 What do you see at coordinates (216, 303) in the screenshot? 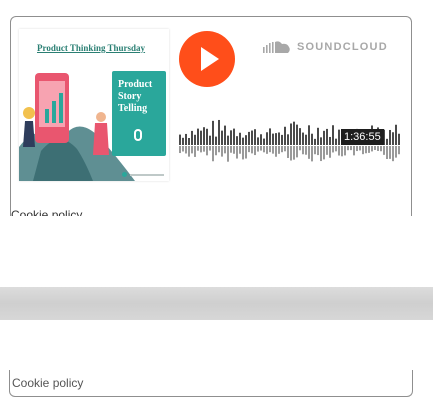
I see `section-divider-bar` at bounding box center [216, 303].